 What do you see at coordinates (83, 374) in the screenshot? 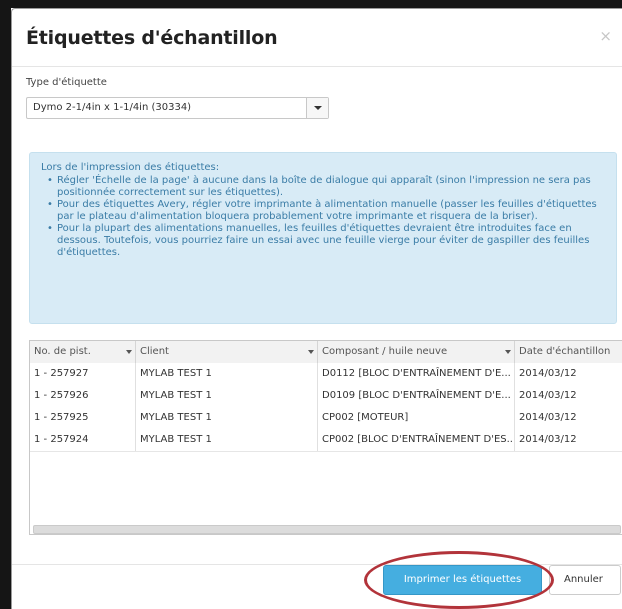
I see `cell-tracking-no: 1 - 257927` at bounding box center [83, 374].